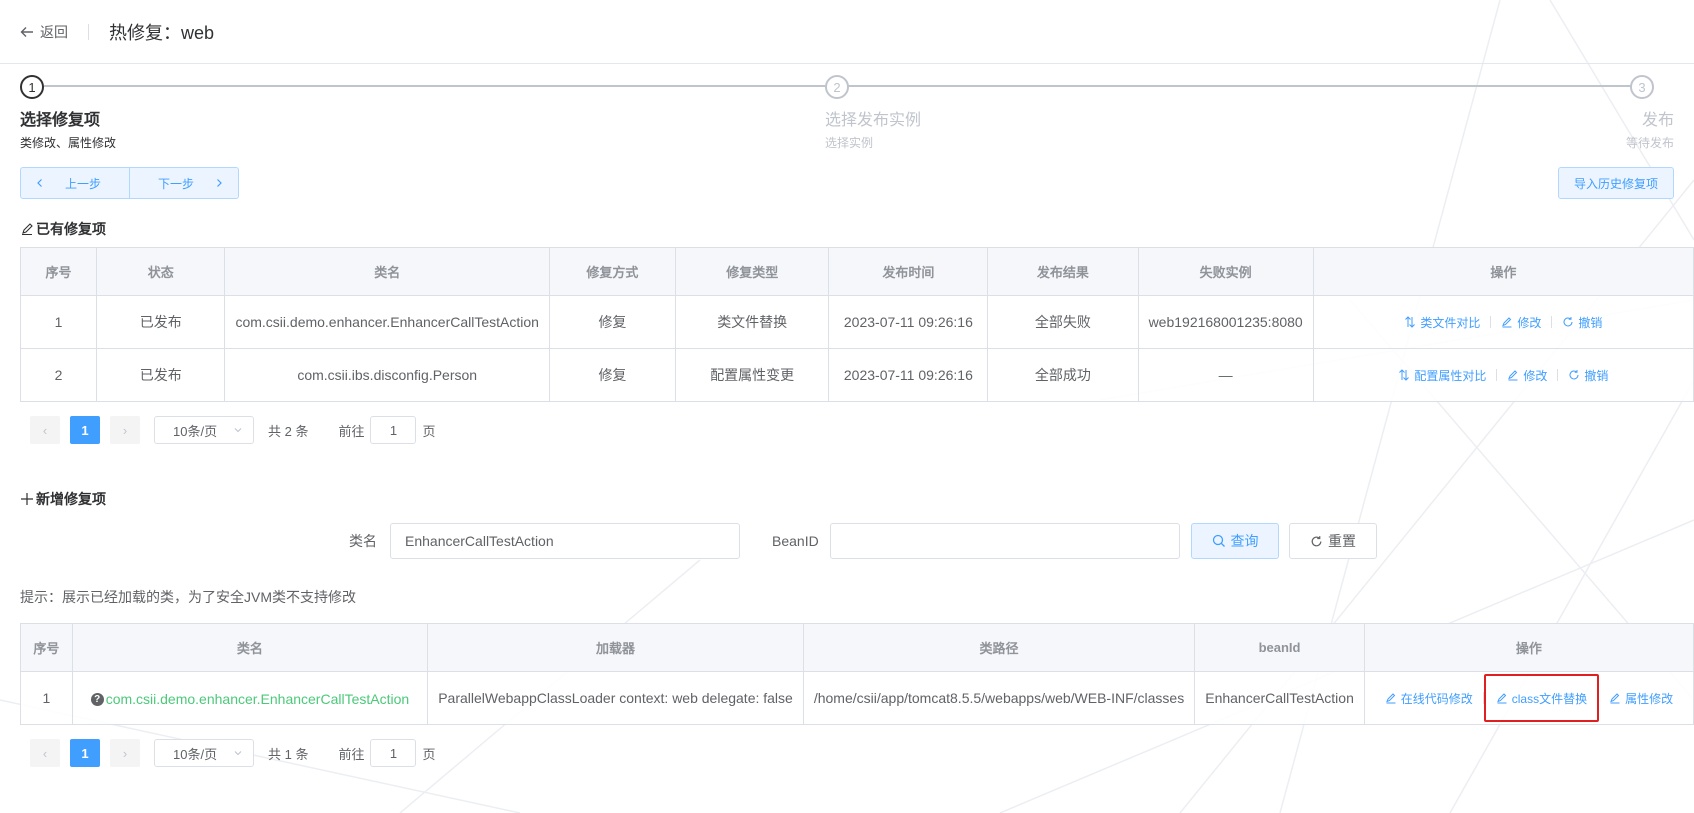  I want to click on cell-status: 已发布, so click(161, 375).